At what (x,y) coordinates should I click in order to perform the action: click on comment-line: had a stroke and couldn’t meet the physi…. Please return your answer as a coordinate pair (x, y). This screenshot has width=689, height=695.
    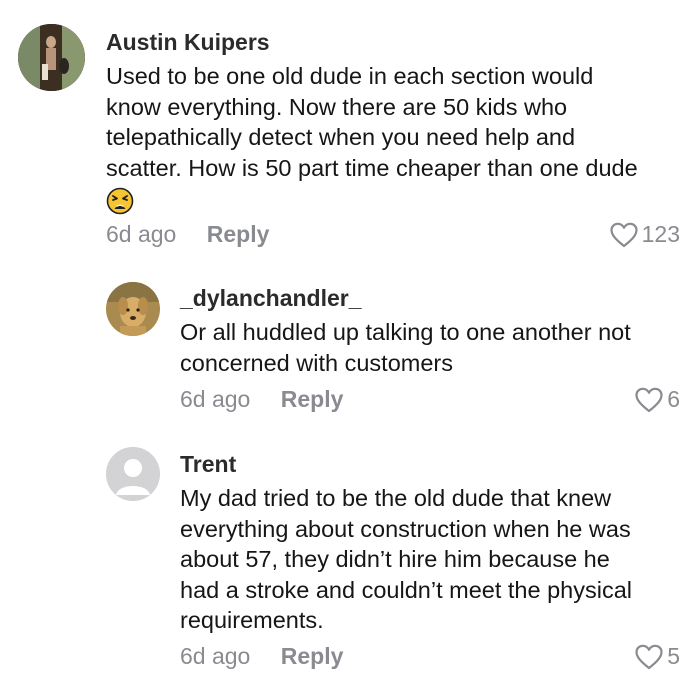
    Looking at the image, I should click on (406, 589).